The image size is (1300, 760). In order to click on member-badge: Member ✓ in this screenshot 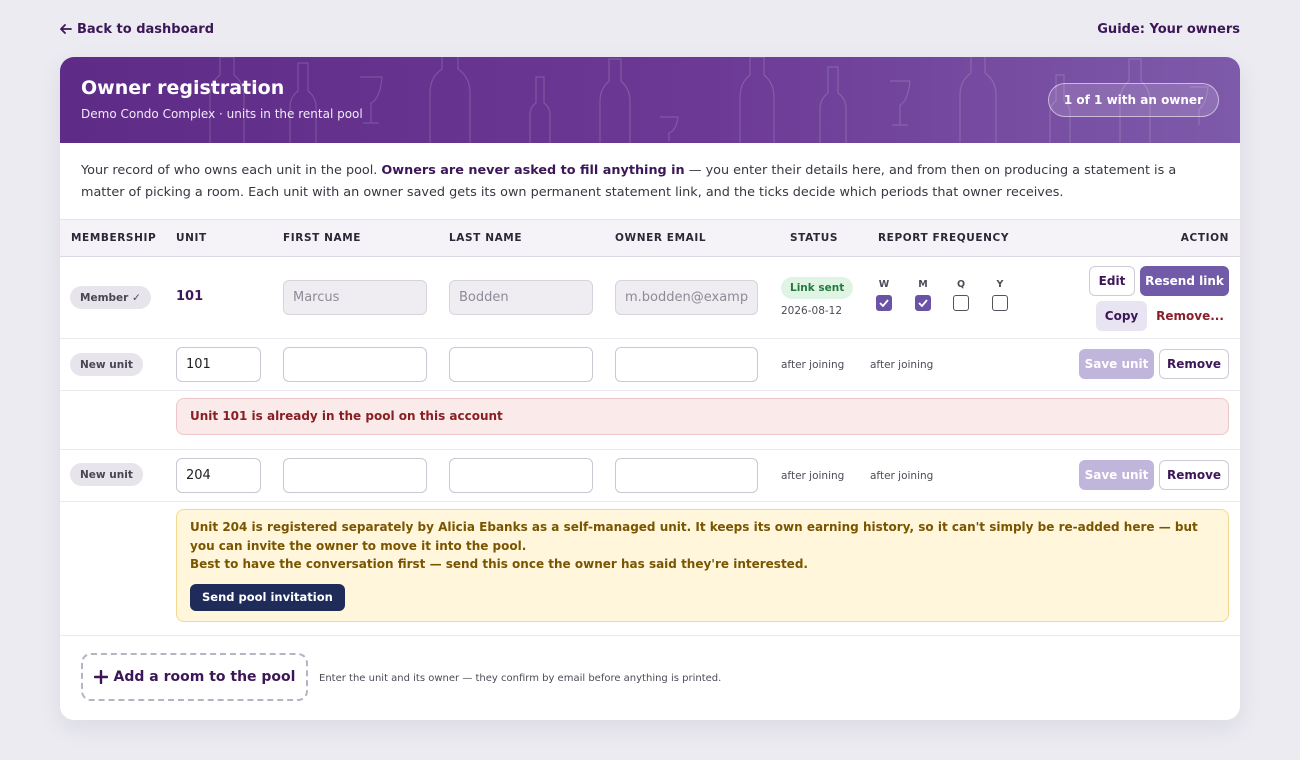, I will do `click(110, 297)`.